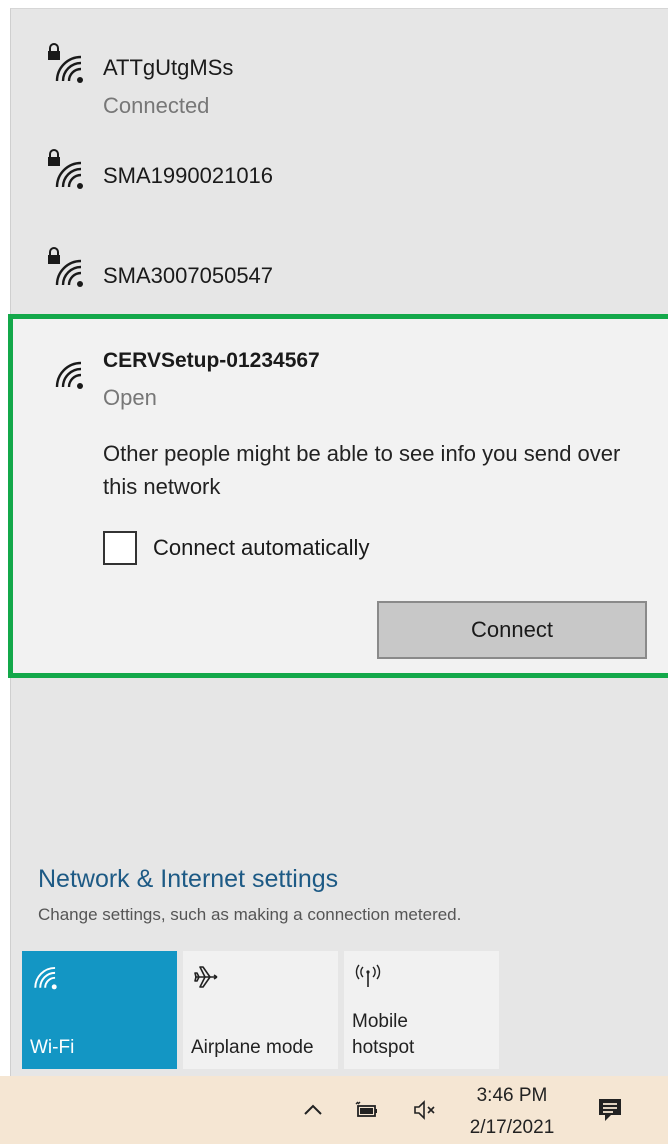 Image resolution: width=668 pixels, height=1144 pixels. I want to click on open-wifi-icon, so click(69, 371).